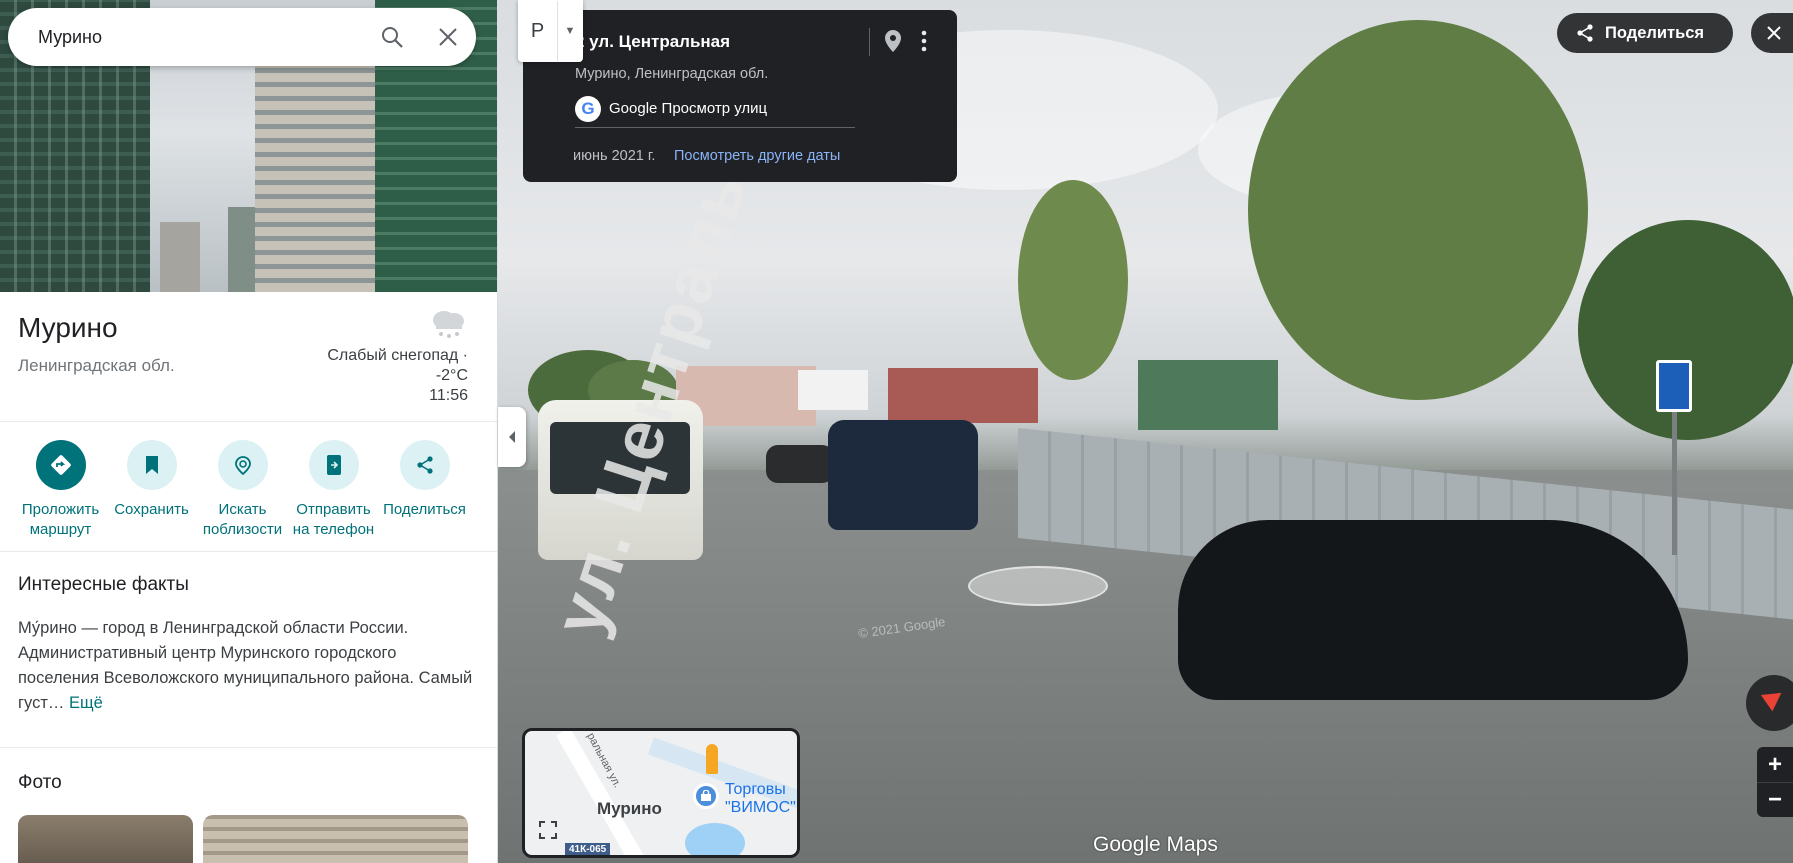 This screenshot has height=863, width=1793. Describe the element at coordinates (86, 703) in the screenshot. I see `facts-more-link: Ещё` at that location.